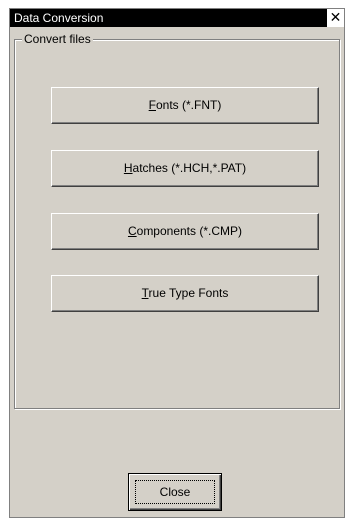 This screenshot has height=520, width=352. Describe the element at coordinates (177, 18) in the screenshot. I see `title-bar: Data Conversion ✕` at that location.